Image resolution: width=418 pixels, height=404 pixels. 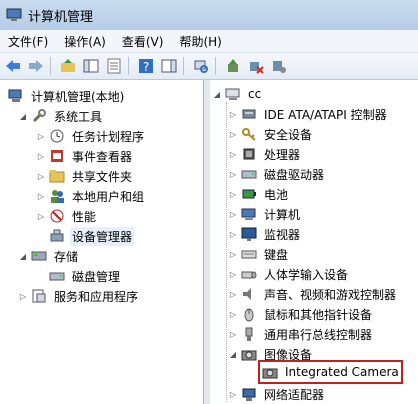 I want to click on device-category-sound: ▷ 声音、视频和游戏控制器, so click(x=313, y=294).